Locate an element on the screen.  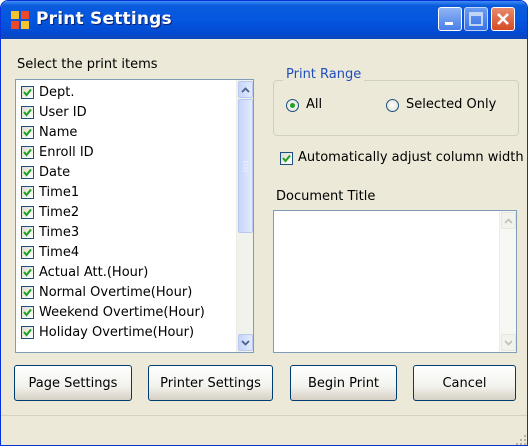
list-item-label: Time3 is located at coordinates (59, 232).